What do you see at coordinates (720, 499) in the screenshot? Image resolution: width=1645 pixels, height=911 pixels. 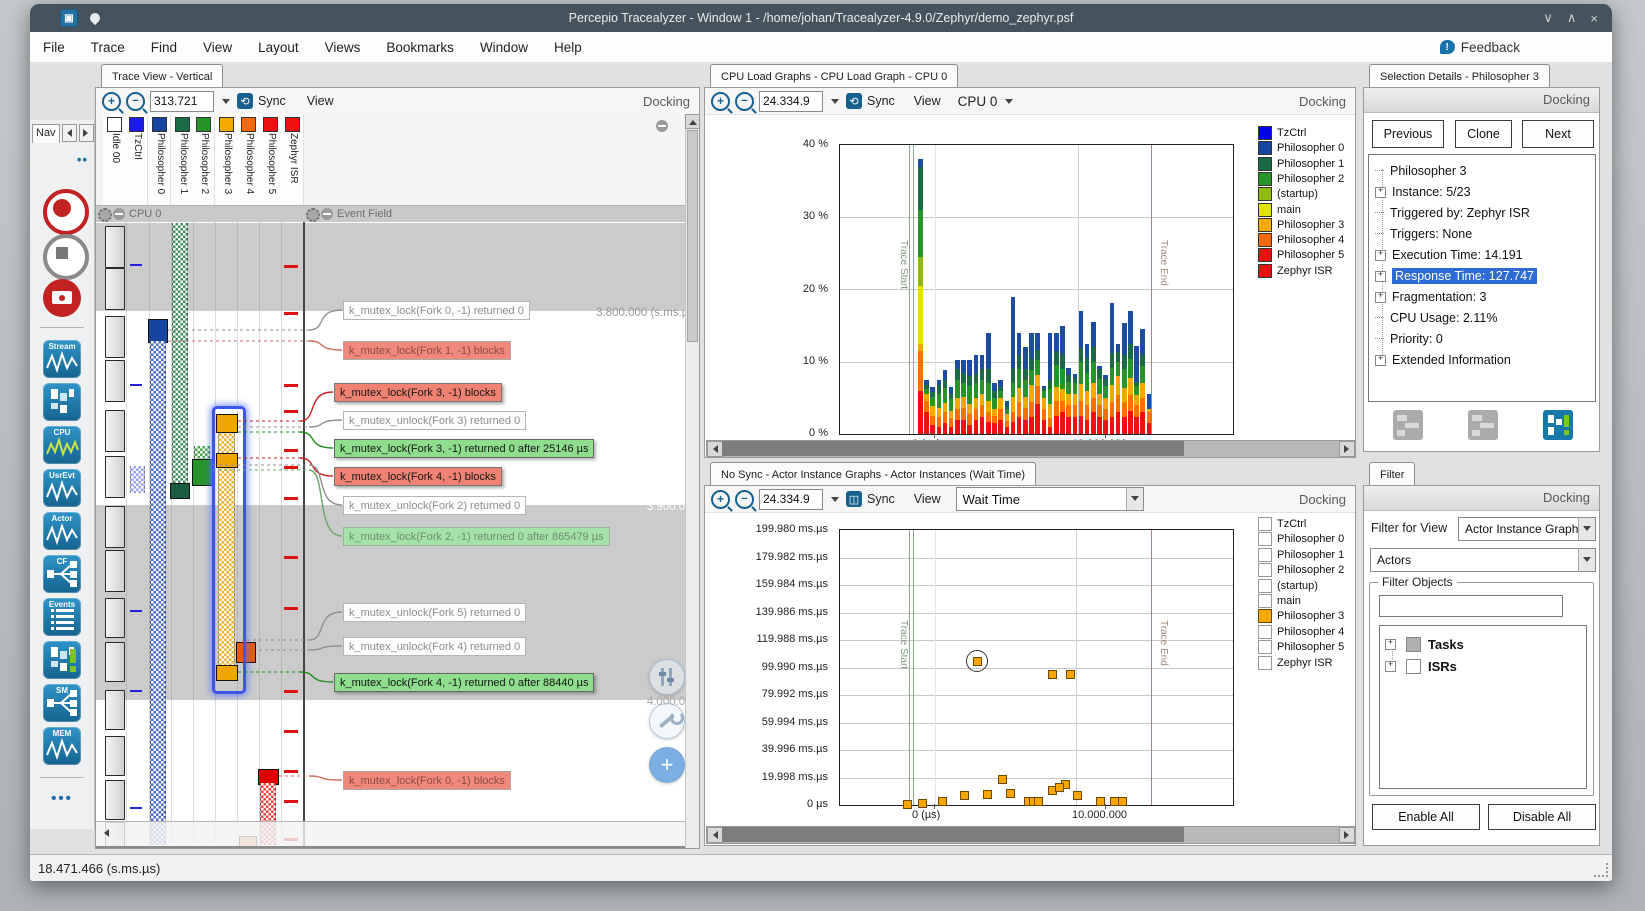 I see `zoom-in-icon` at bounding box center [720, 499].